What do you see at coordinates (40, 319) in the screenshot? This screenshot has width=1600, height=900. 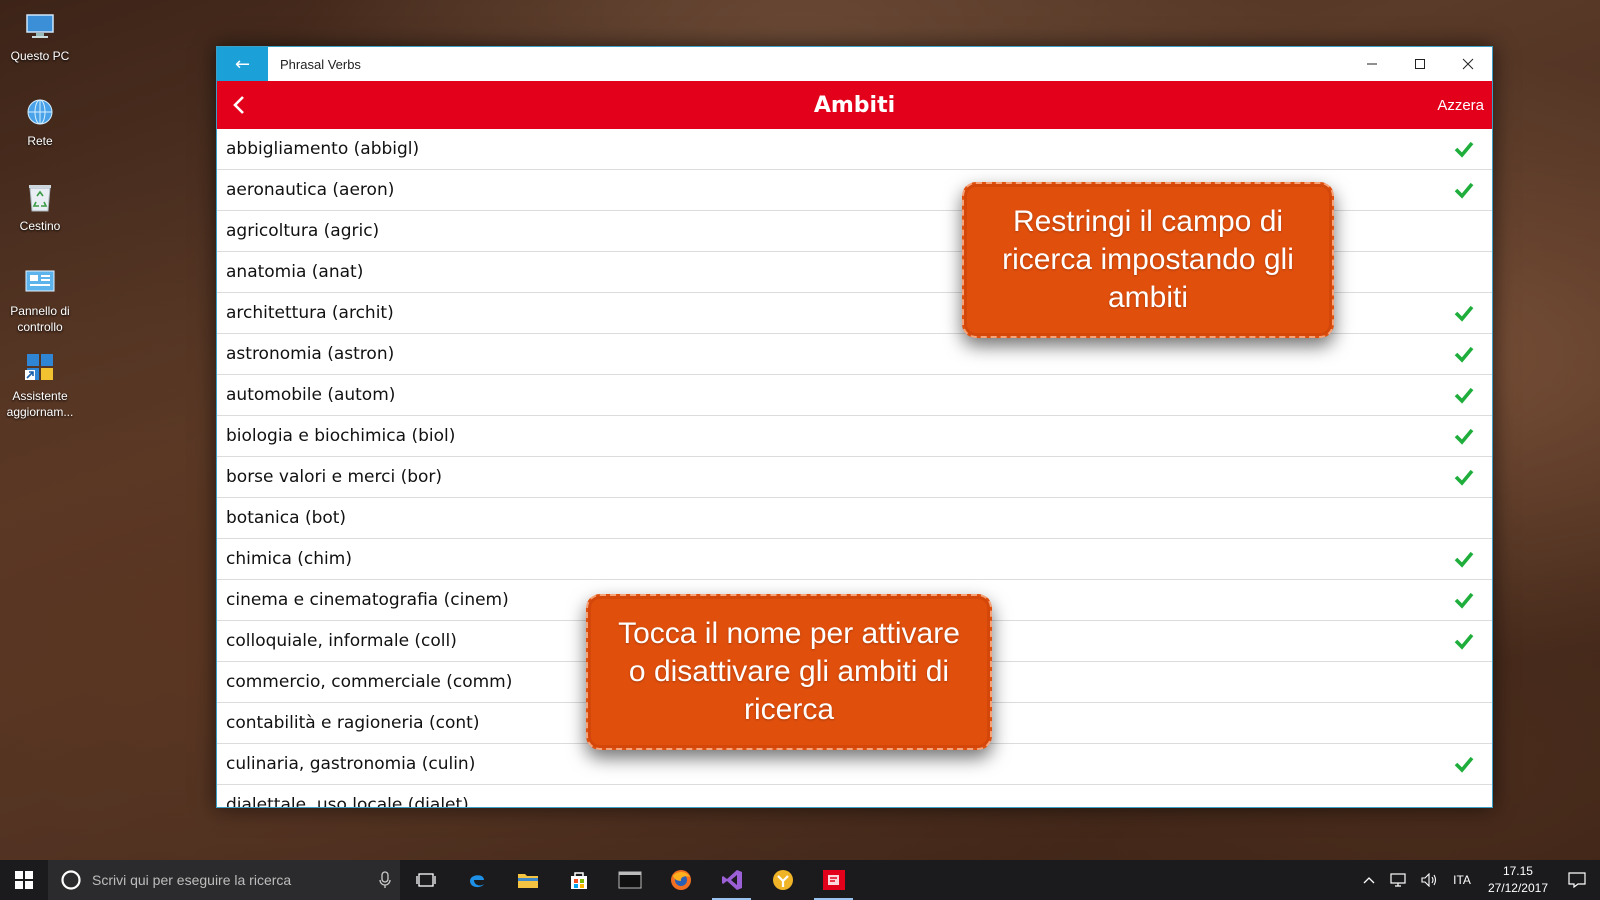 I see `desktop-icon-label: Pannello di controllo` at bounding box center [40, 319].